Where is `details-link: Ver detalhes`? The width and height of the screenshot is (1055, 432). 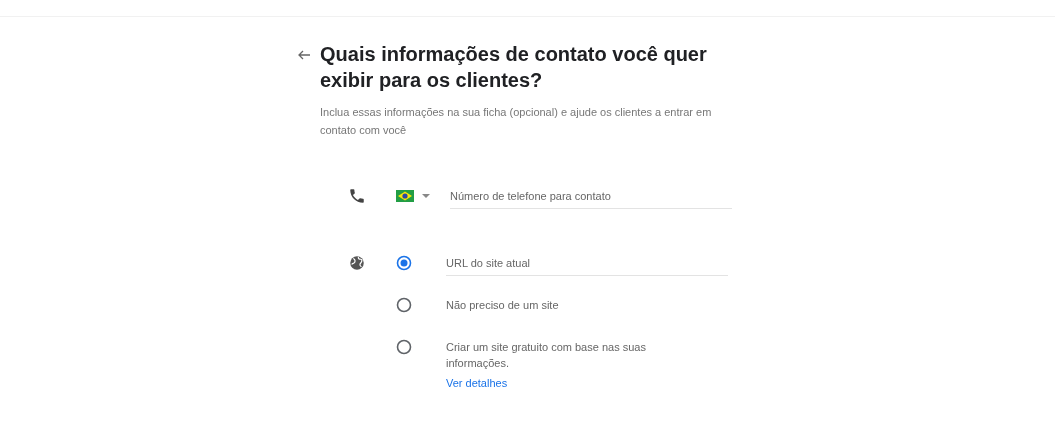 details-link: Ver detalhes is located at coordinates (576, 383).